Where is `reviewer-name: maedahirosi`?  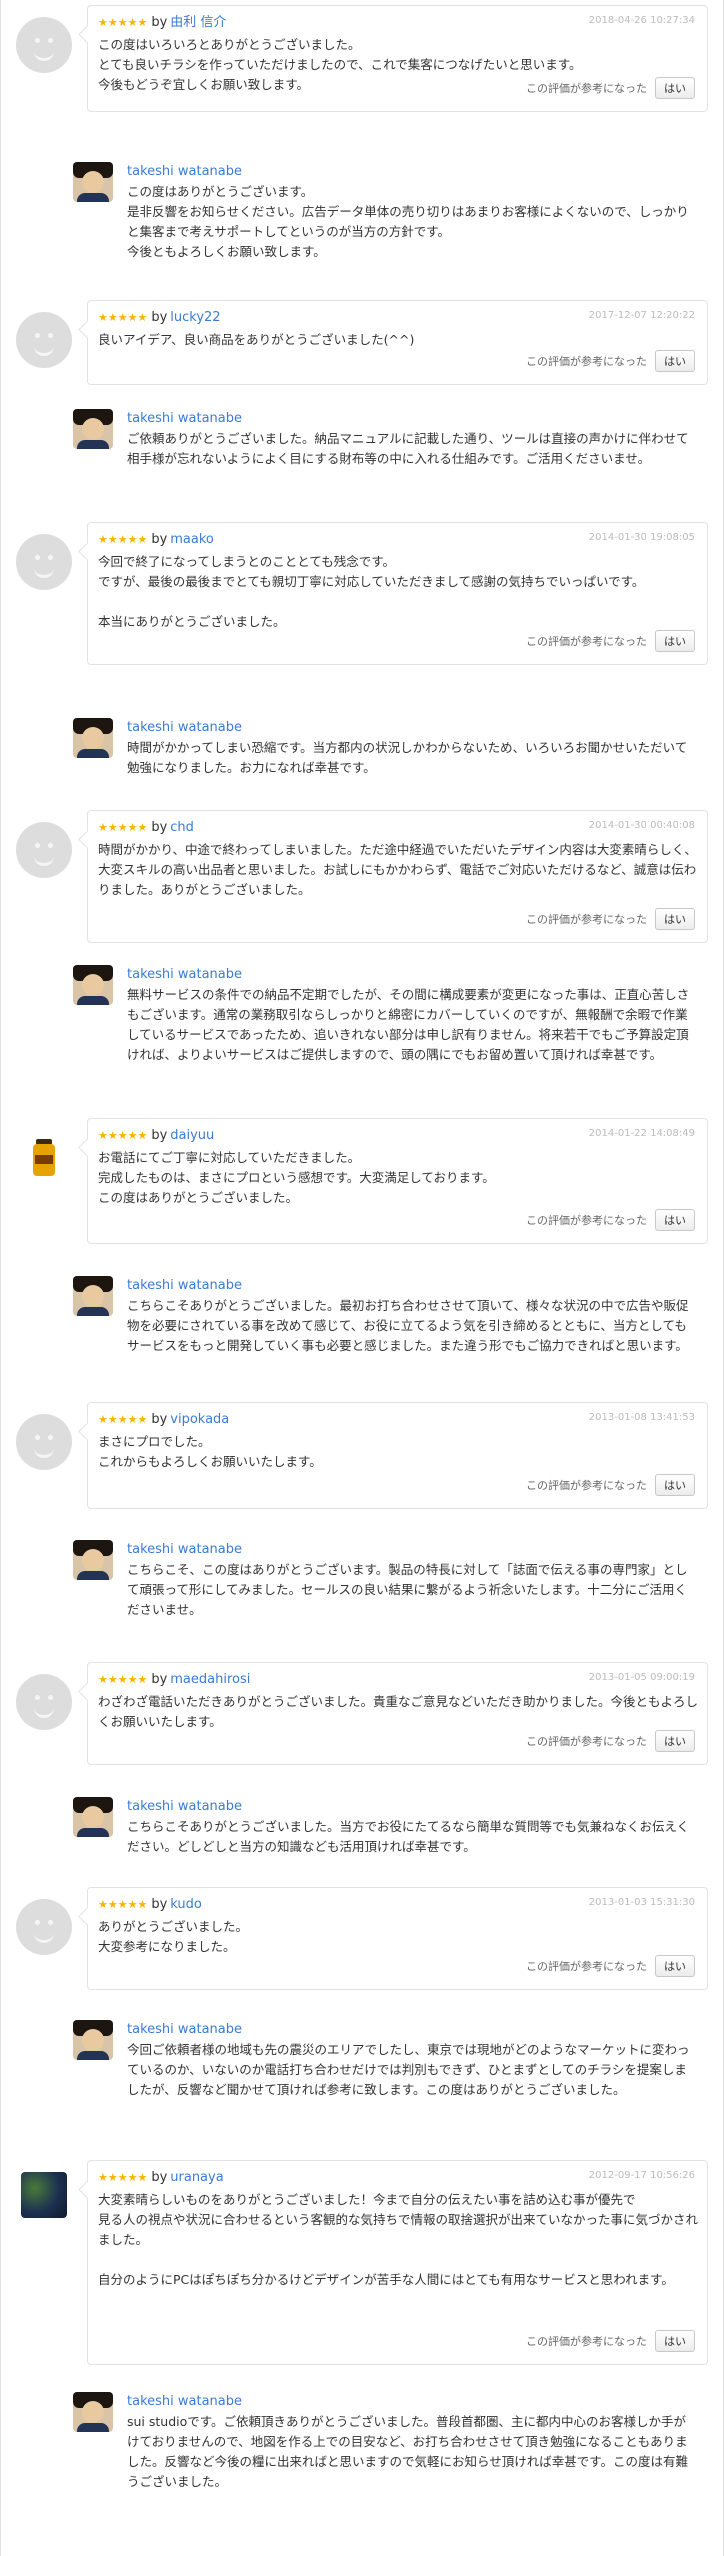
reviewer-name: maedahirosi is located at coordinates (210, 1679).